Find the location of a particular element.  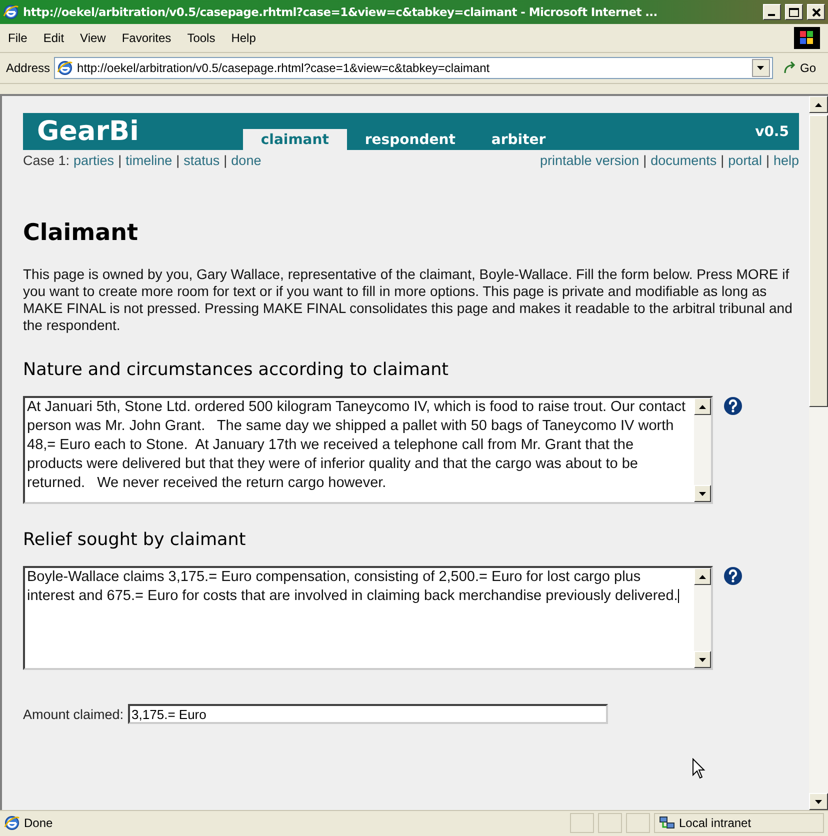

close-icon is located at coordinates (816, 12).